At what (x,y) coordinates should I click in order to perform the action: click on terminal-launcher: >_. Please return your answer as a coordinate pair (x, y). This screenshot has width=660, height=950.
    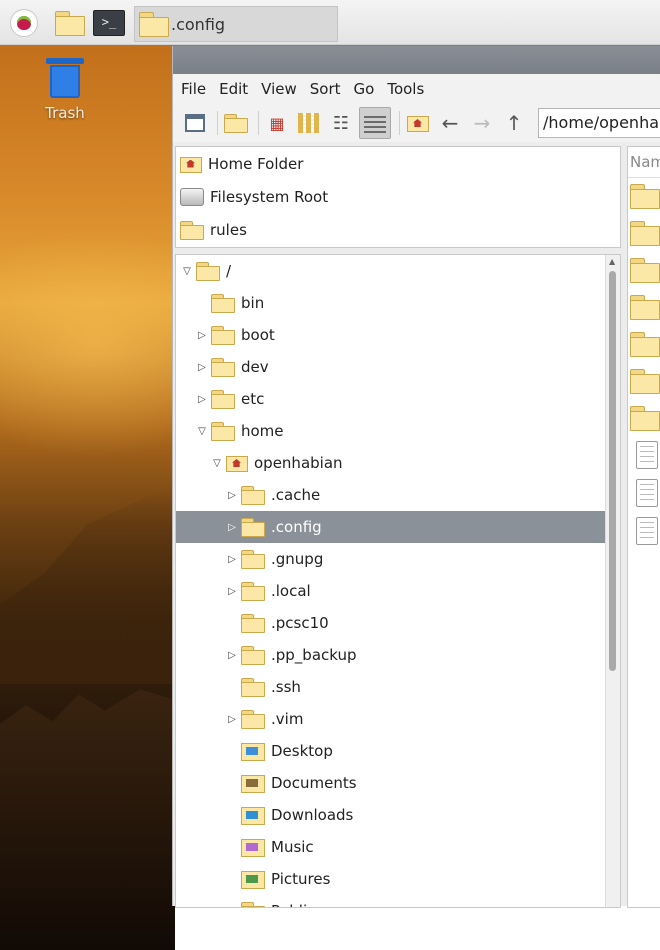
    Looking at the image, I should click on (109, 23).